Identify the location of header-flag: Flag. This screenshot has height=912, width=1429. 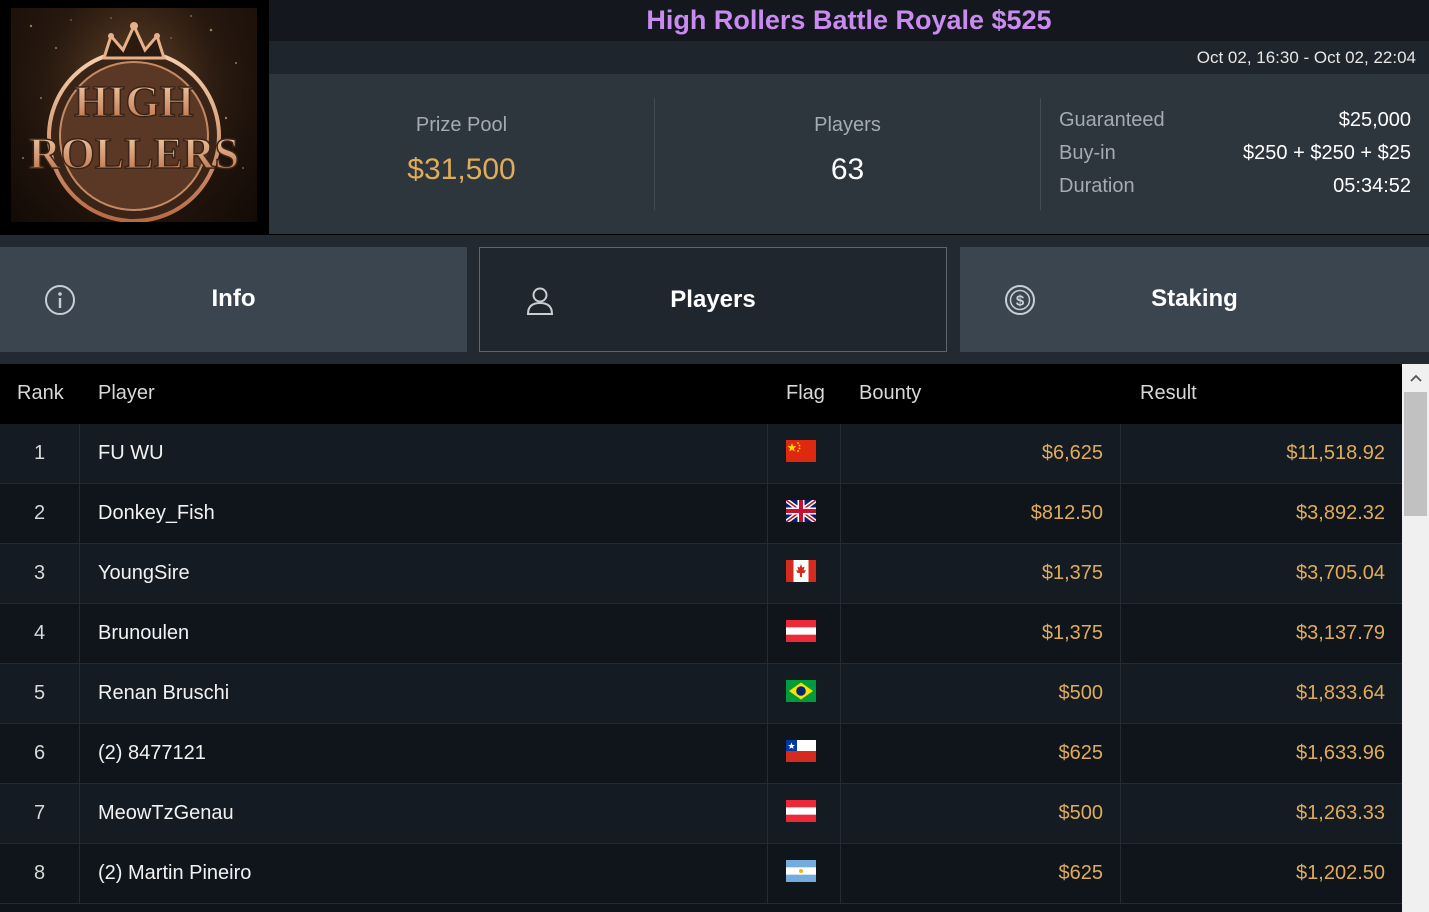
(805, 393).